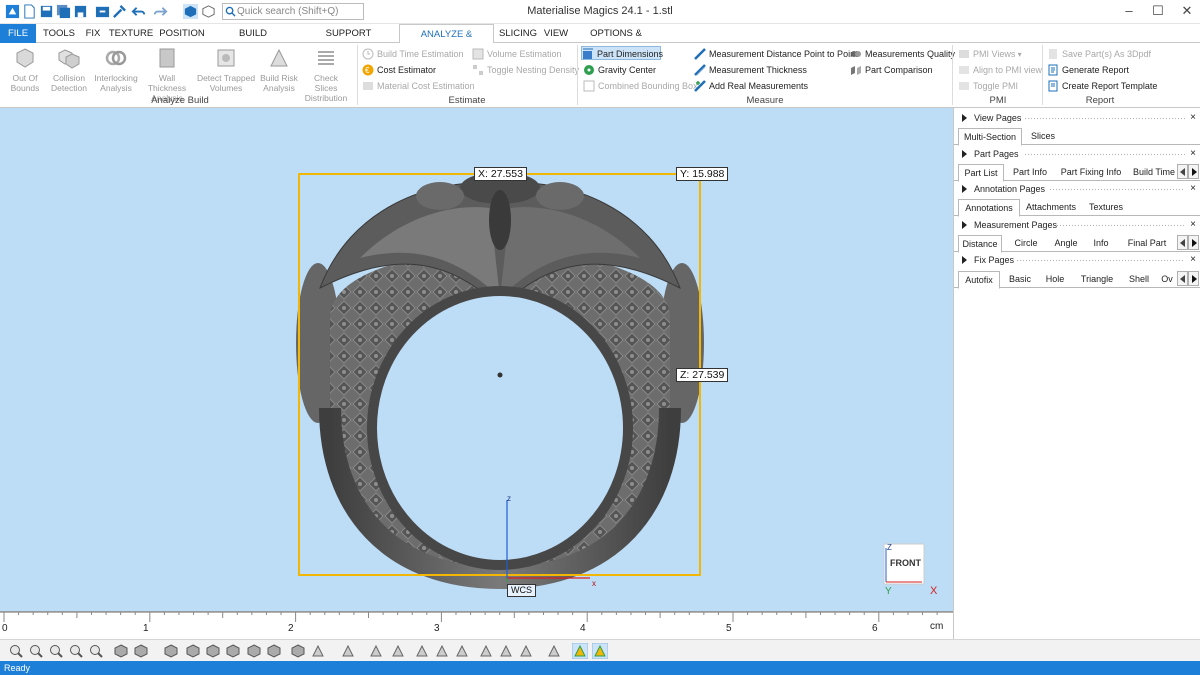 This screenshot has width=1200, height=675. Describe the element at coordinates (121, 651) in the screenshot. I see `shaded-view-icon` at that location.